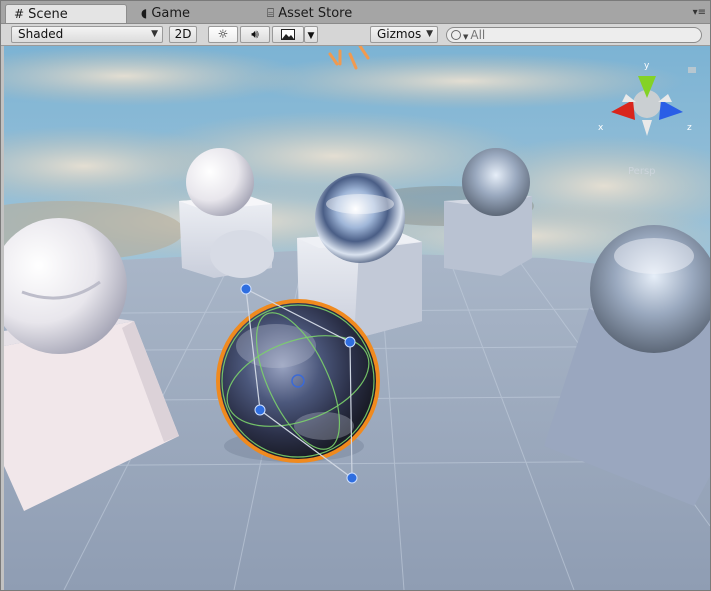 The height and width of the screenshot is (591, 711). Describe the element at coordinates (692, 70) in the screenshot. I see `gizmo-lock-icon` at that location.